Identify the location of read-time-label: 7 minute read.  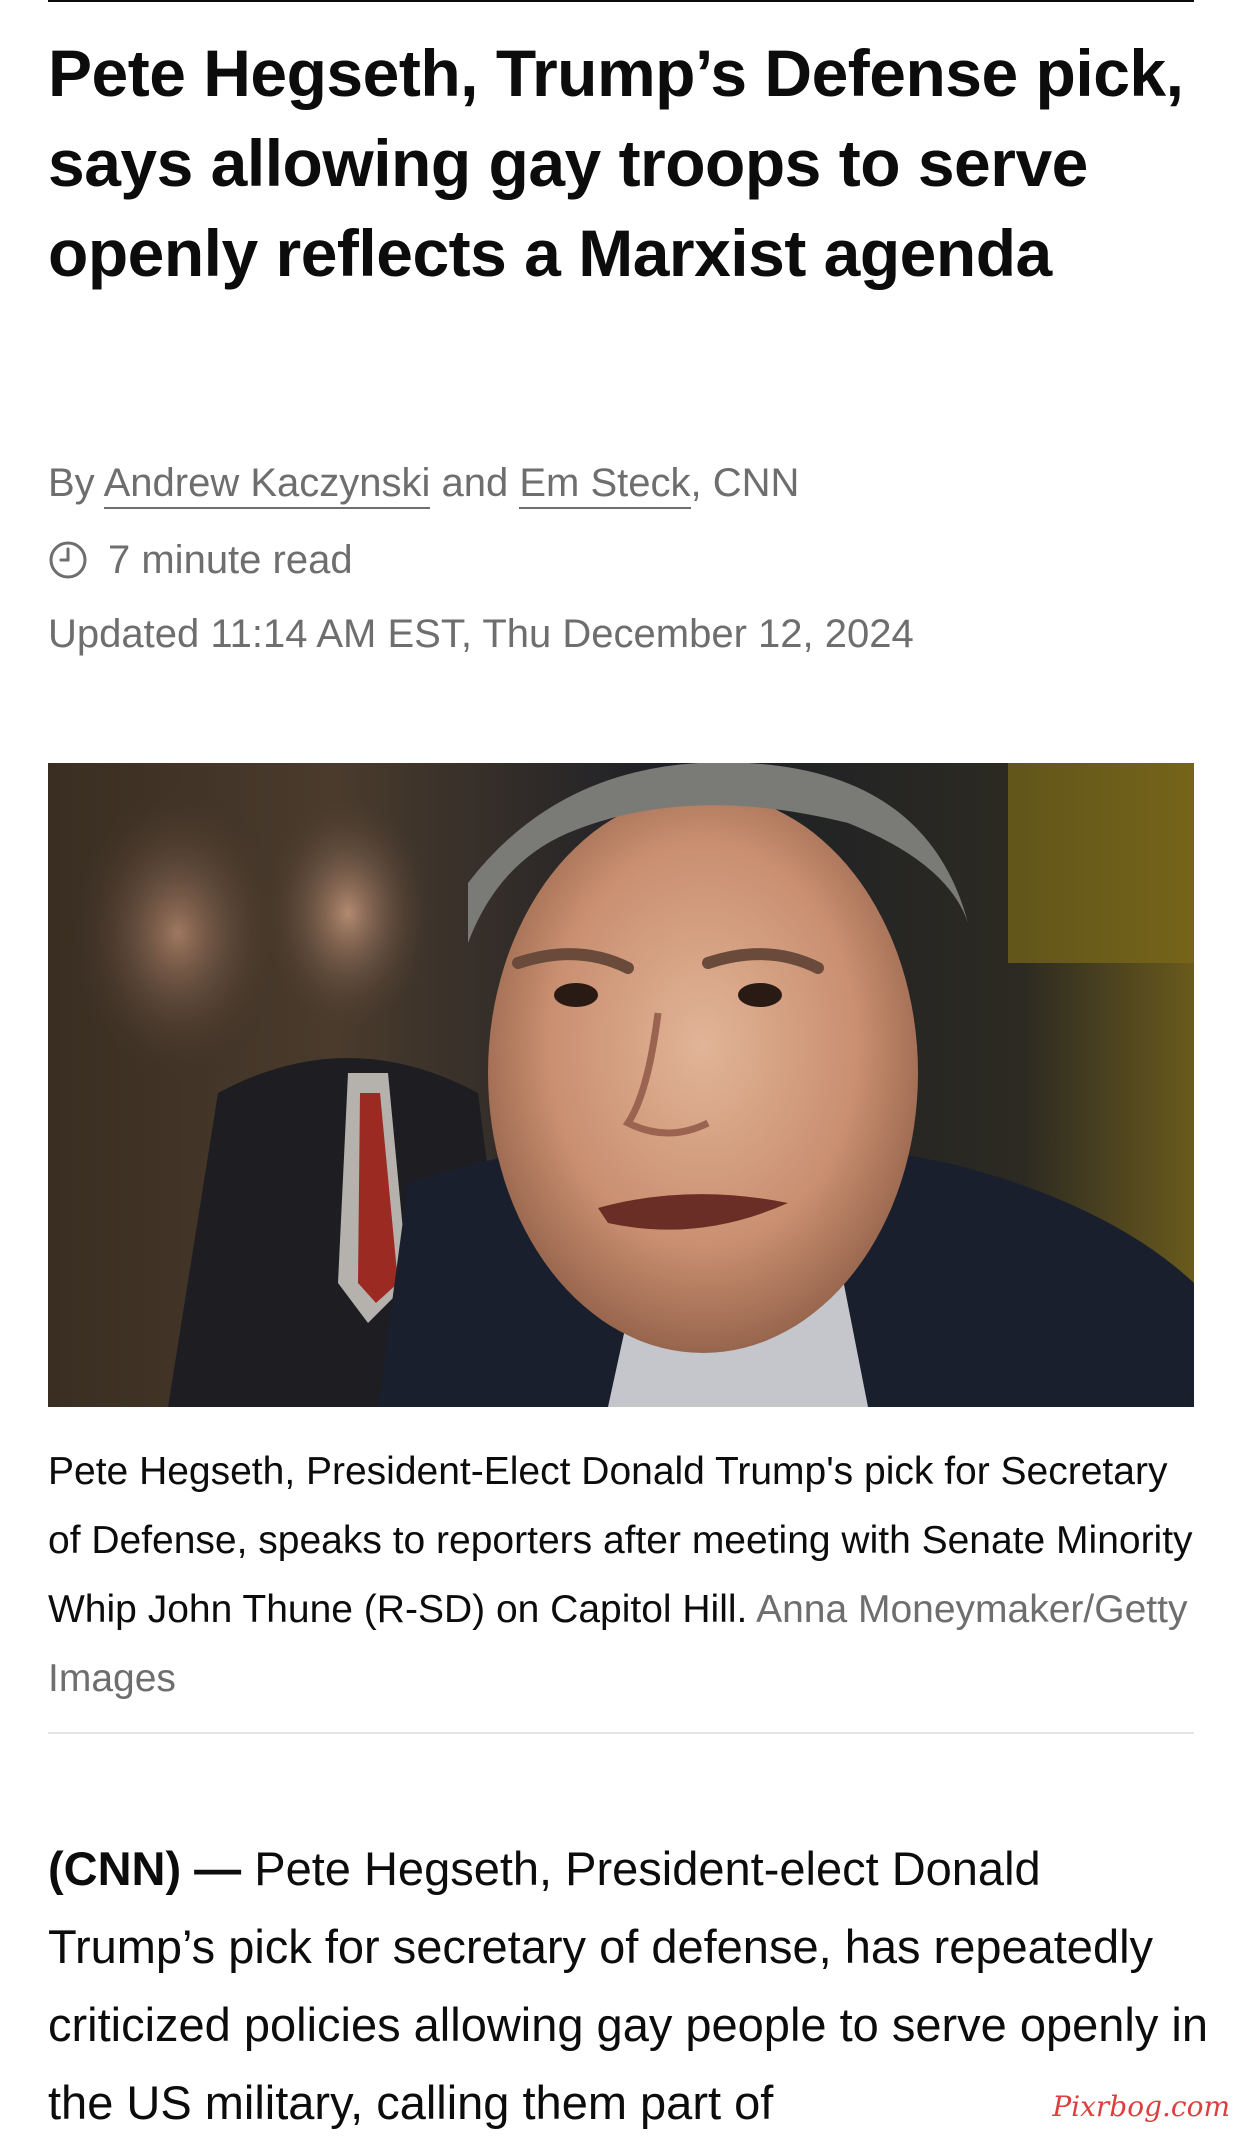
(230, 559).